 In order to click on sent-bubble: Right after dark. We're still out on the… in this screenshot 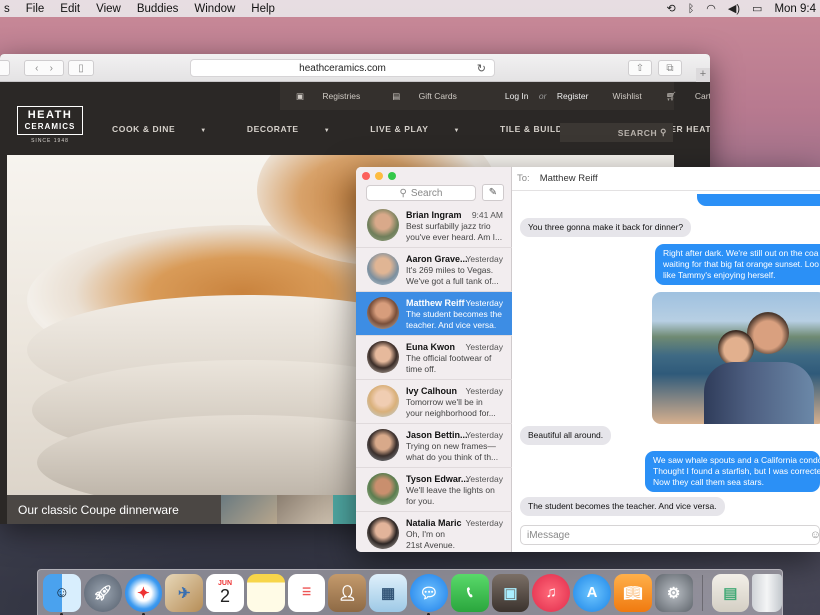, I will do `click(737, 264)`.